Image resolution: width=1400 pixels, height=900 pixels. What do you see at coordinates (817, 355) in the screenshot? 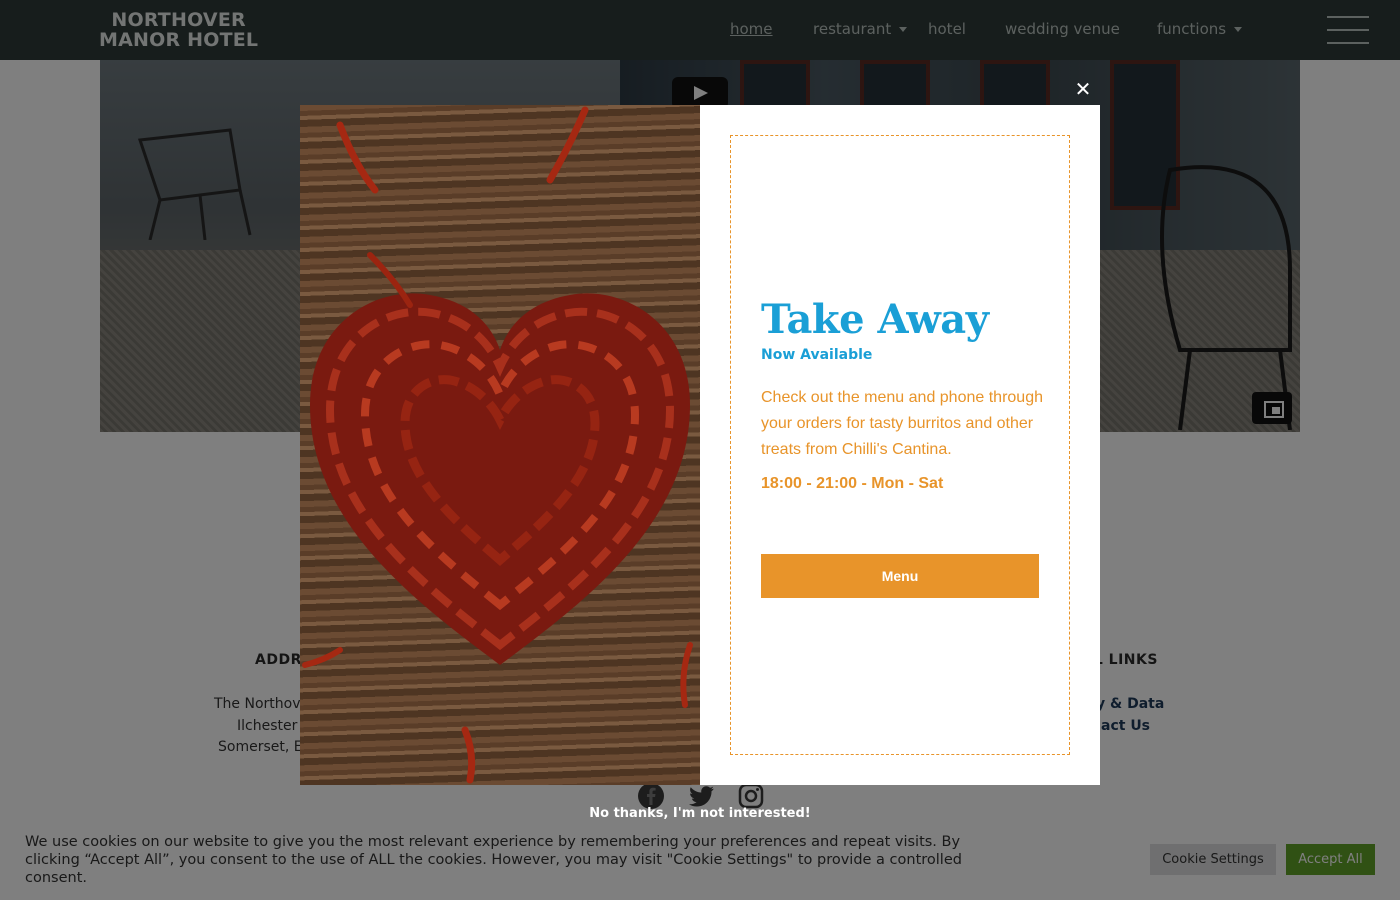
I see `popup-subtitle: Now Available` at bounding box center [817, 355].